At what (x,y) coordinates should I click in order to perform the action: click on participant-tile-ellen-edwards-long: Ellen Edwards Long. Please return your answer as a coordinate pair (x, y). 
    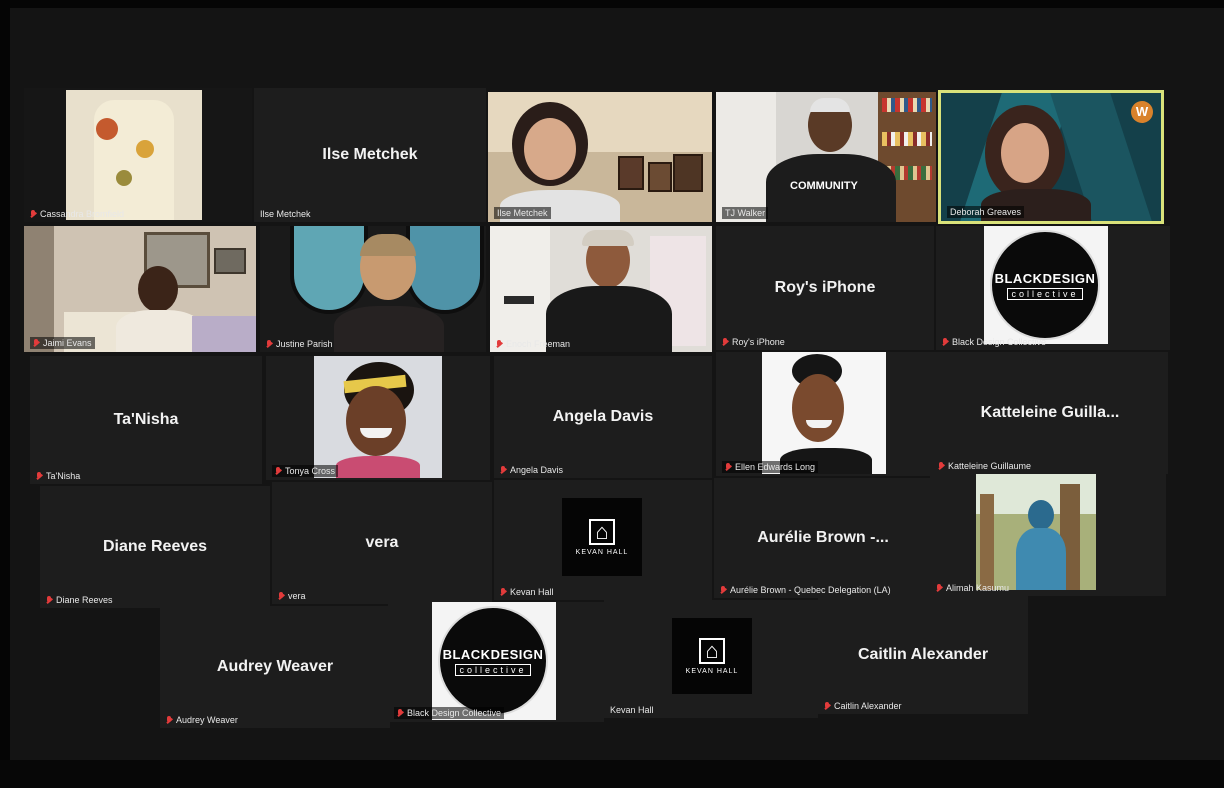
    Looking at the image, I should click on (824, 414).